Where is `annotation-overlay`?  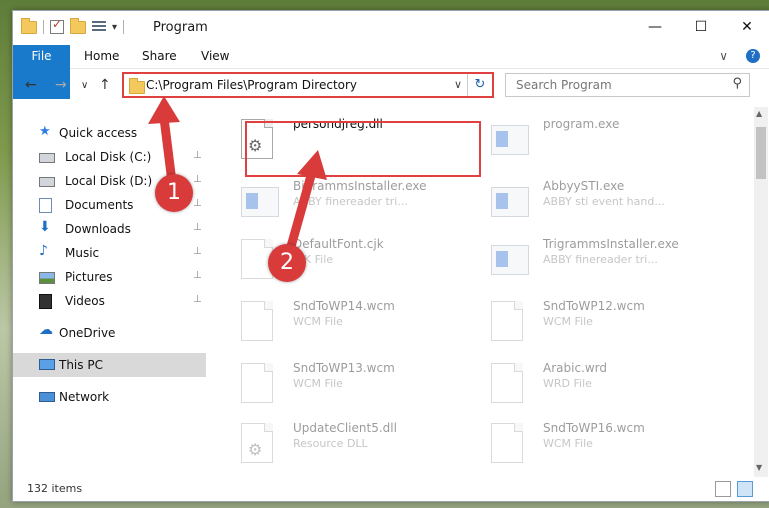 annotation-overlay is located at coordinates (237, 175).